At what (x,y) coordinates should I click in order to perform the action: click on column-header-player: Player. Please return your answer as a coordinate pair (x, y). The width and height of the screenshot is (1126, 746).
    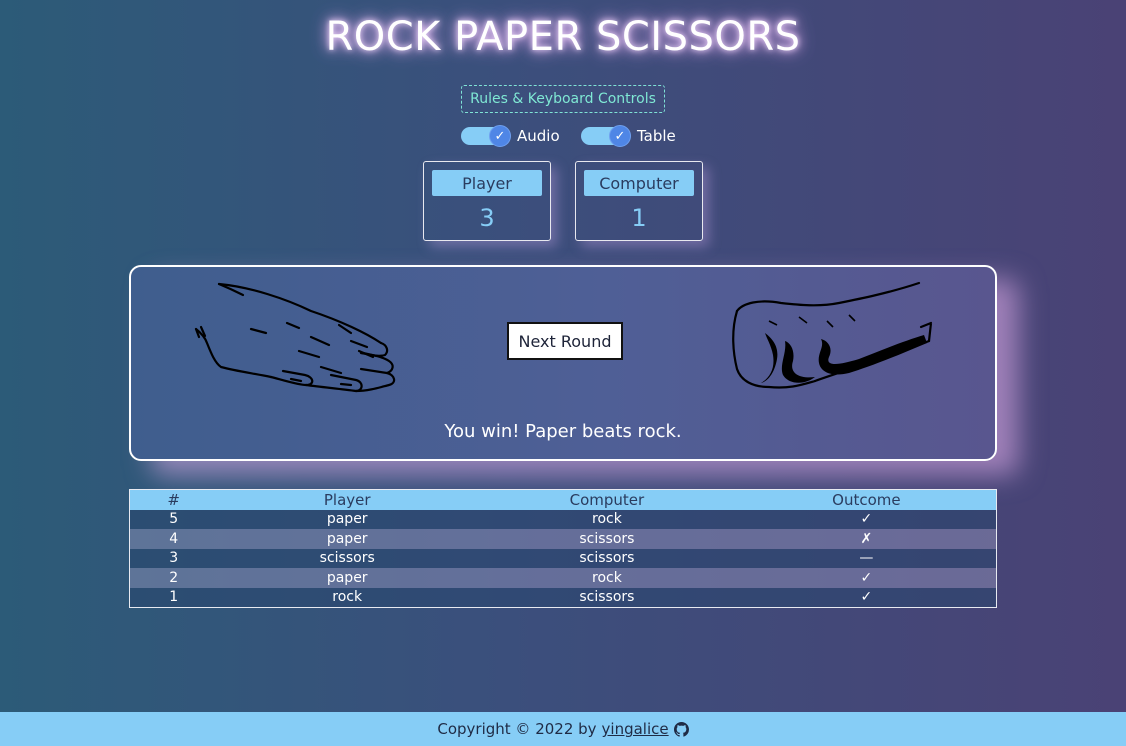
    Looking at the image, I should click on (347, 499).